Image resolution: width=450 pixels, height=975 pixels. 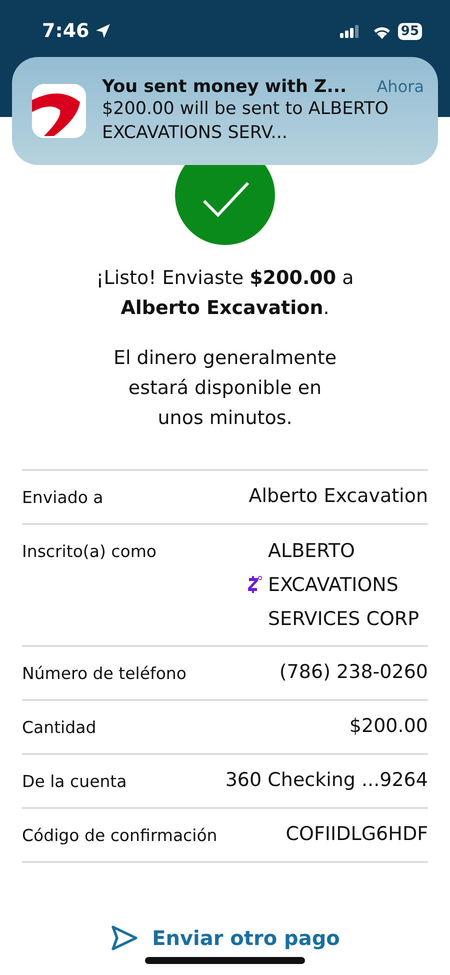 What do you see at coordinates (59, 728) in the screenshot?
I see `detail-label: Cantidad` at bounding box center [59, 728].